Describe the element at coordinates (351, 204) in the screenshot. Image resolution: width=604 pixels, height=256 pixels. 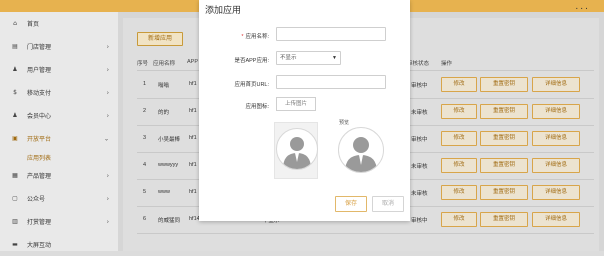
I see `save-button: 保存` at that location.